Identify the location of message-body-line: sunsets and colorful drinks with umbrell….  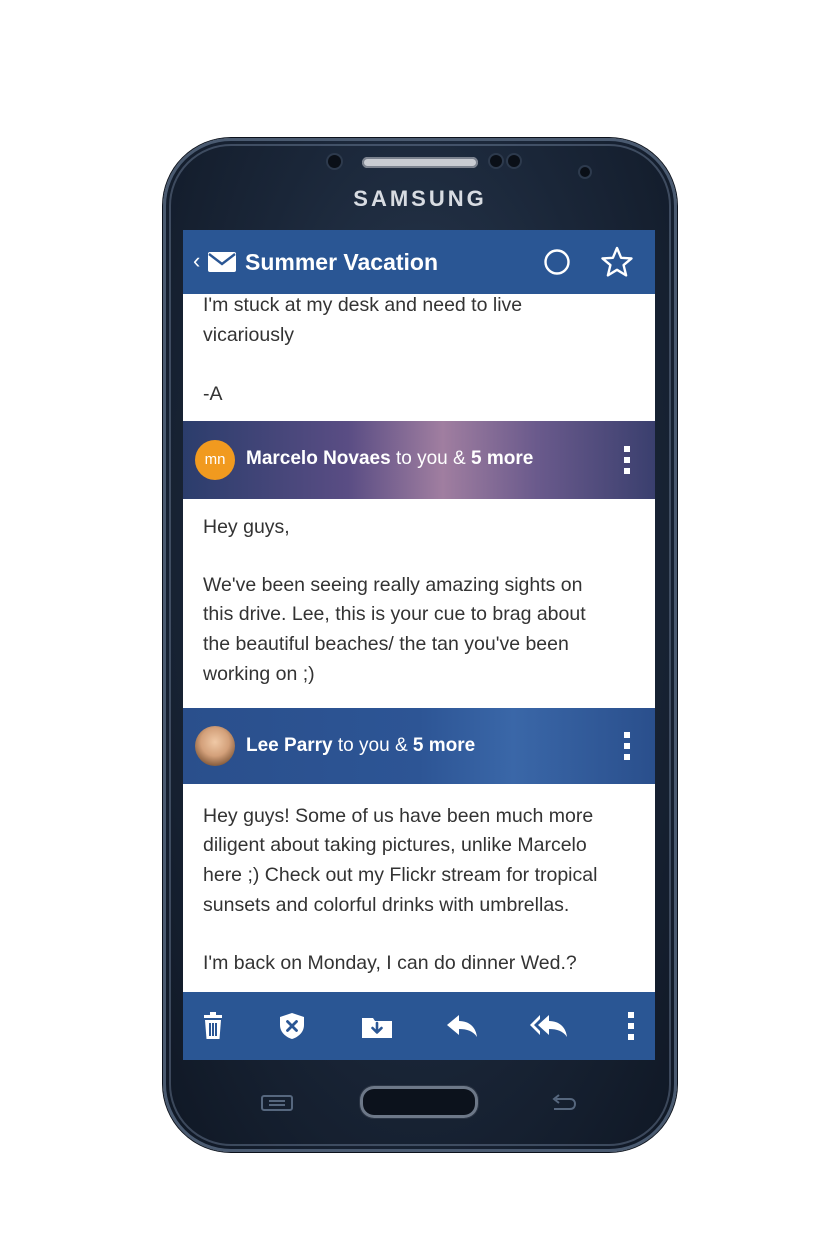
(386, 905).